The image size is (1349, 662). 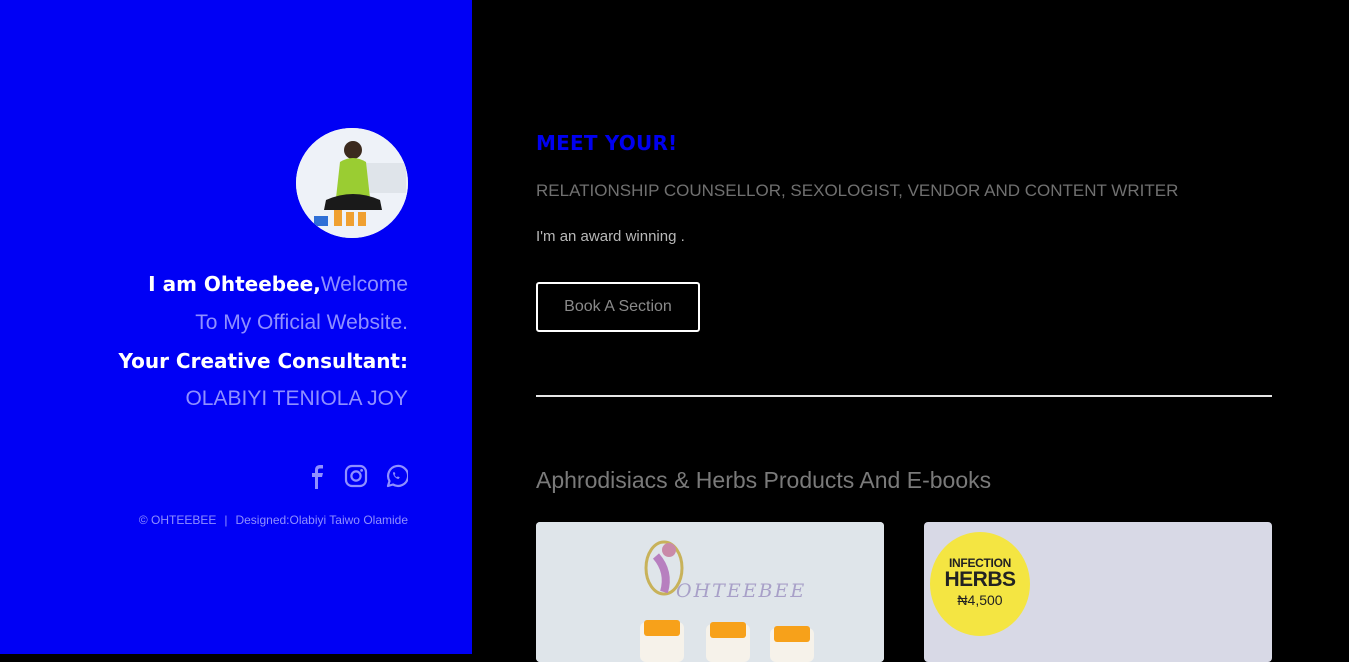 What do you see at coordinates (607, 143) in the screenshot?
I see `meet-heading: MEET YOUR!` at bounding box center [607, 143].